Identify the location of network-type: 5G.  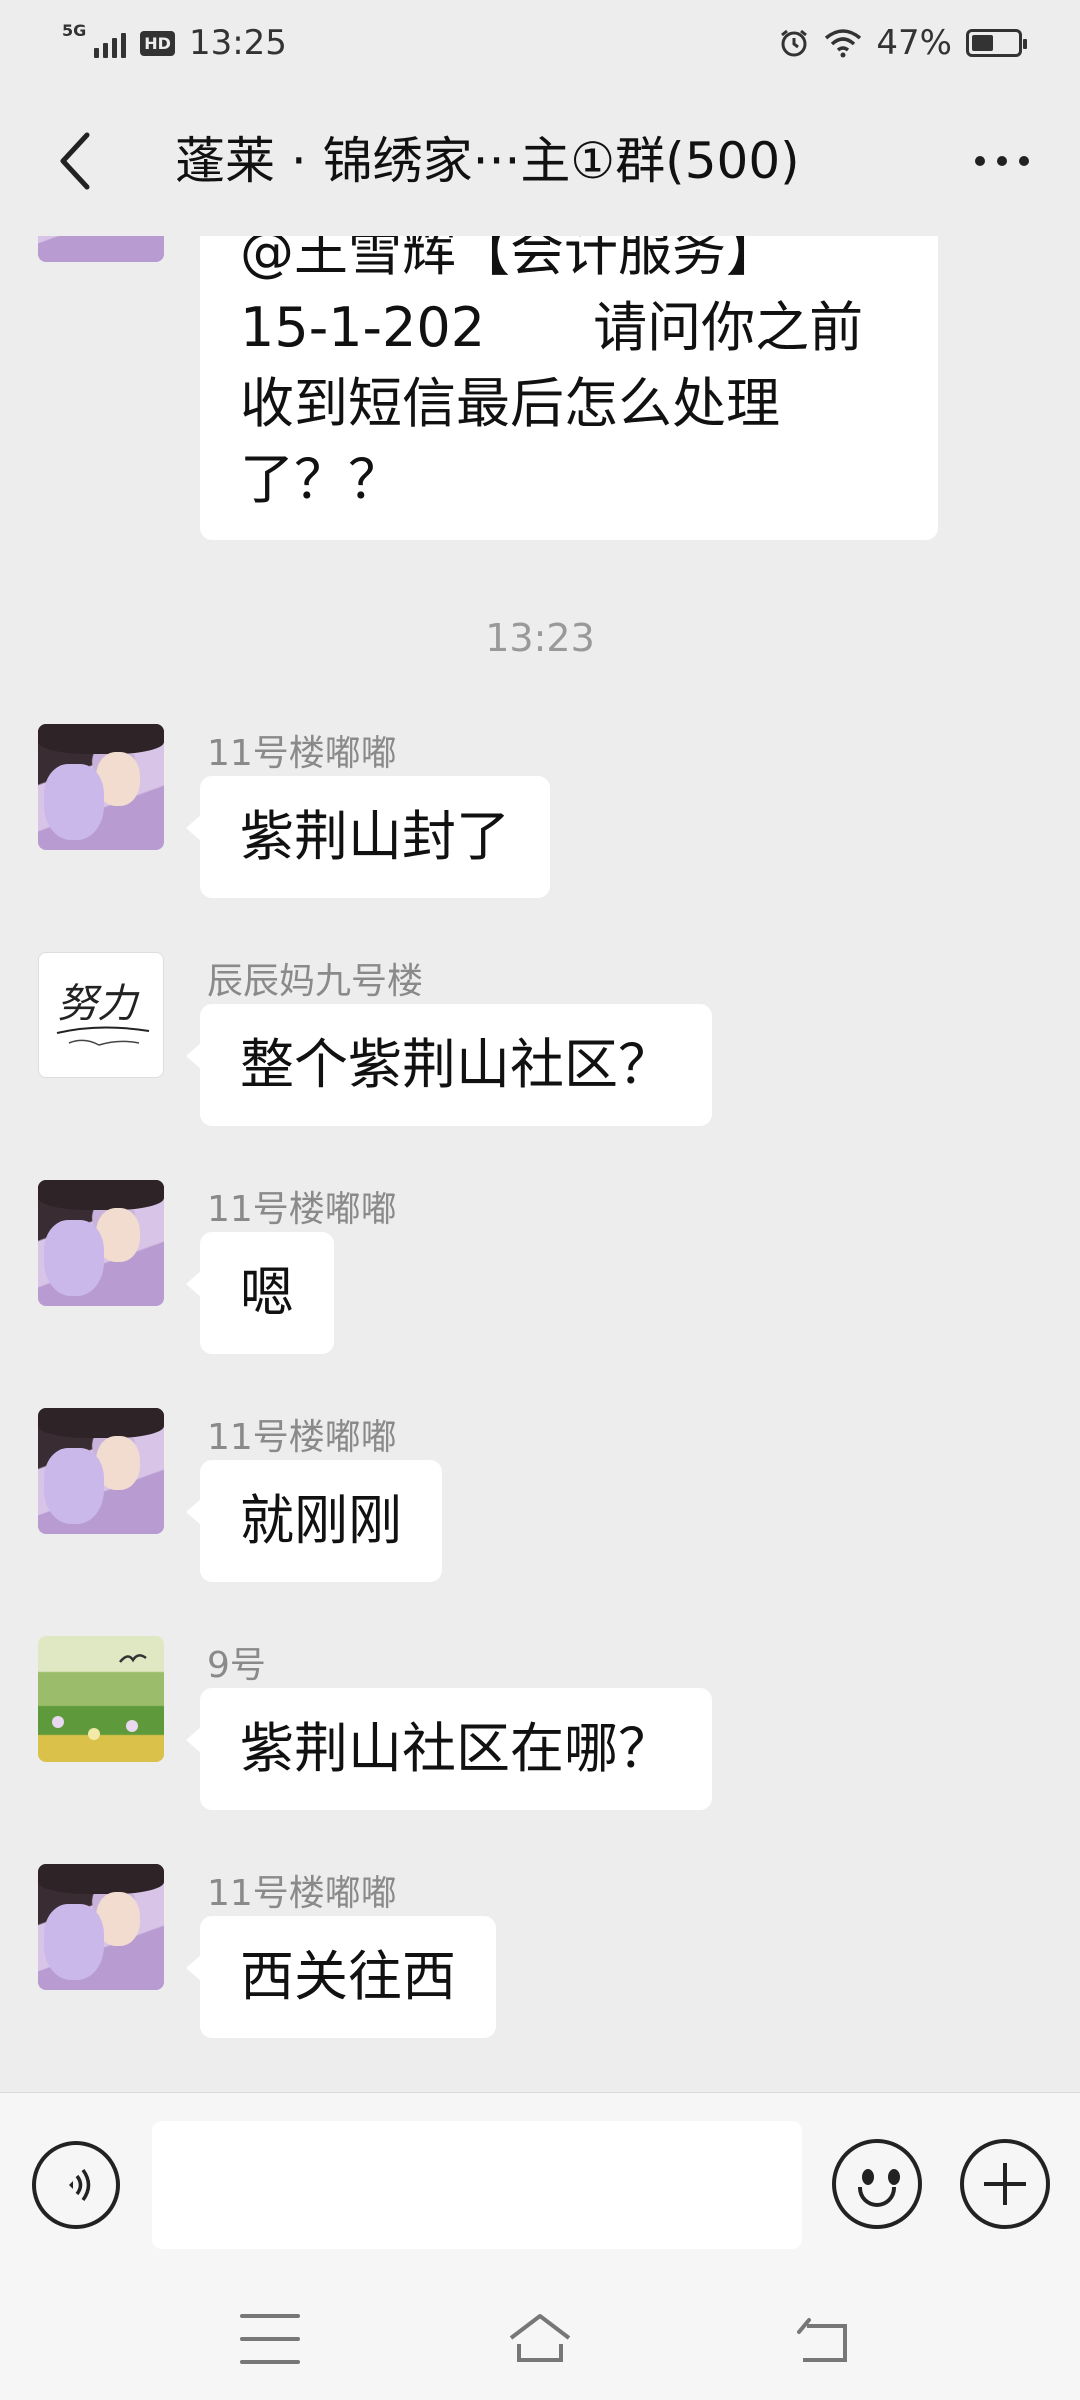
(74, 30).